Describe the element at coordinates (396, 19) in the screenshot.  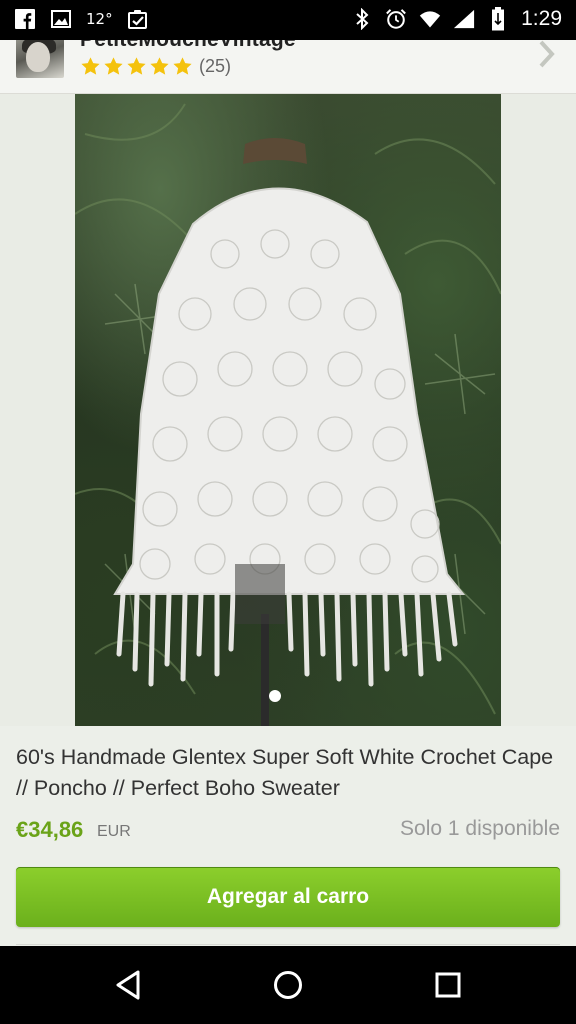
I see `alarm-icon` at that location.